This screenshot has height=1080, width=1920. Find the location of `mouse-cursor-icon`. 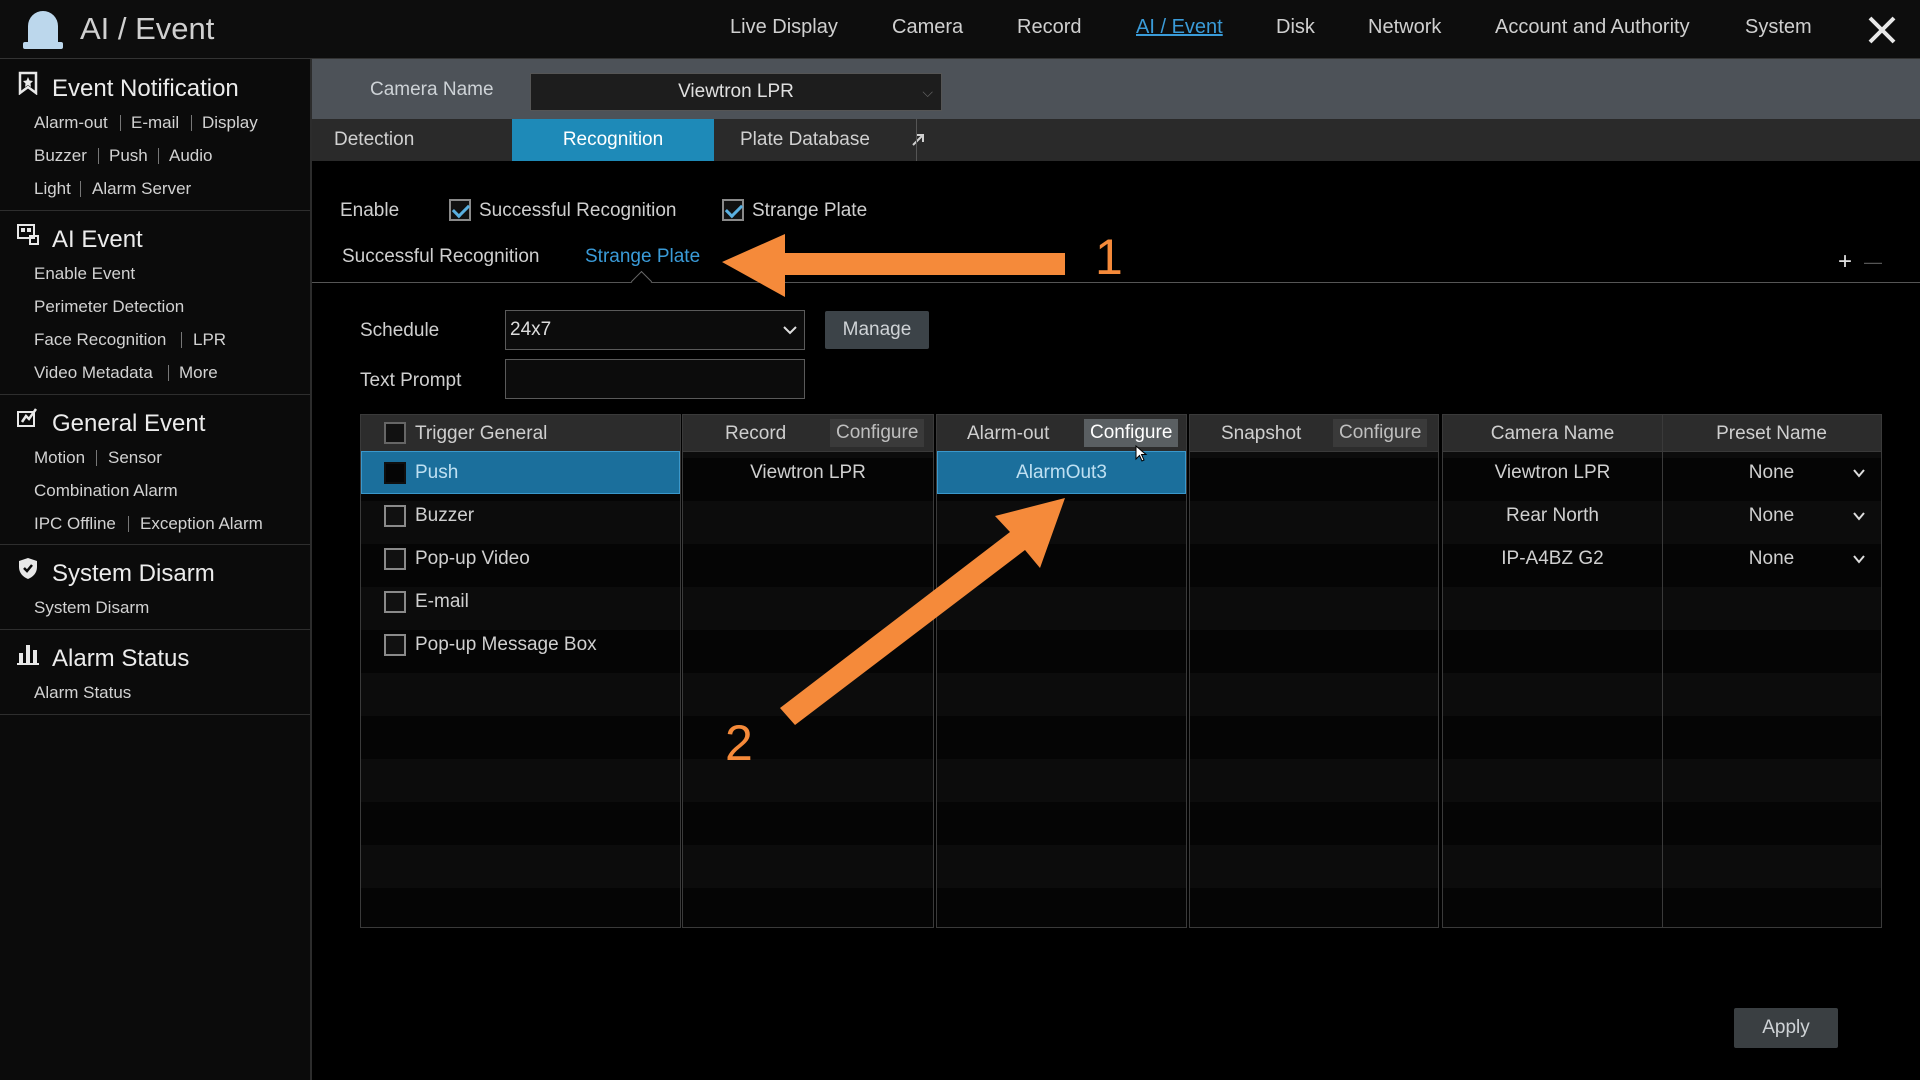

mouse-cursor-icon is located at coordinates (1141, 453).